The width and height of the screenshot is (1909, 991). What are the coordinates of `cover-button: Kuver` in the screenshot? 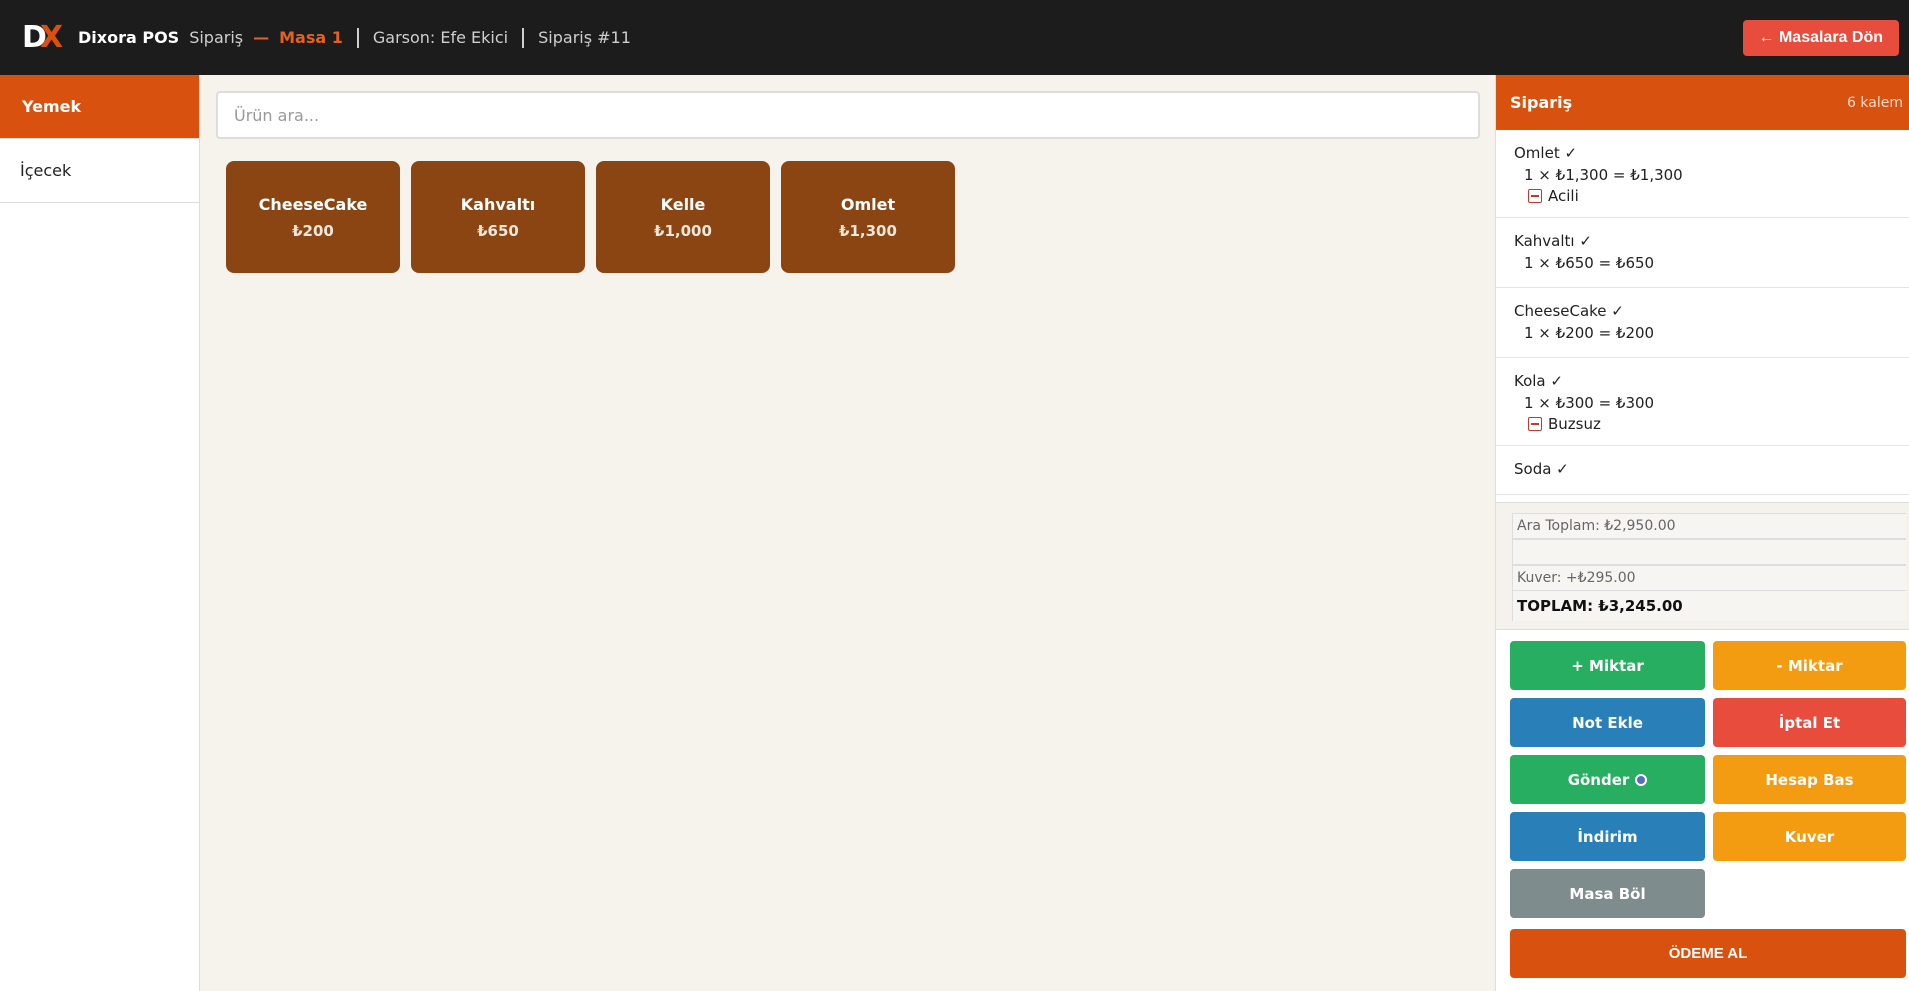 It's located at (1809, 836).